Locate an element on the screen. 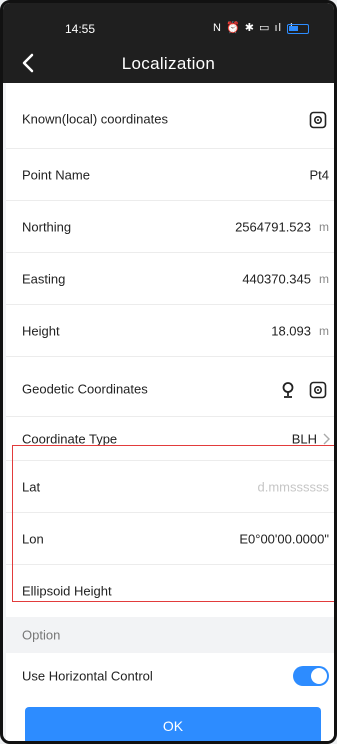  ellipsoid-height-label: Ellipsoid Height is located at coordinates (67, 591).